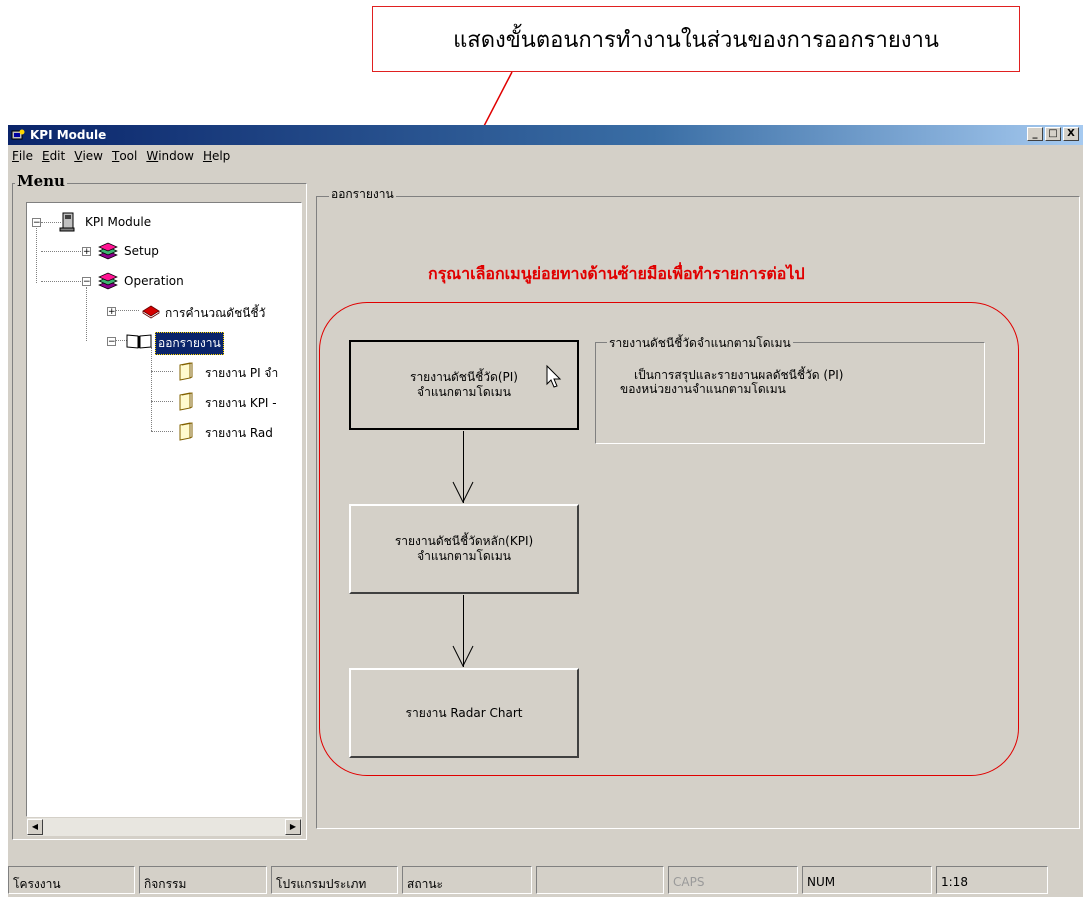 The width and height of the screenshot is (1083, 897). Describe the element at coordinates (151, 312) in the screenshot. I see `red-book-icon` at that location.